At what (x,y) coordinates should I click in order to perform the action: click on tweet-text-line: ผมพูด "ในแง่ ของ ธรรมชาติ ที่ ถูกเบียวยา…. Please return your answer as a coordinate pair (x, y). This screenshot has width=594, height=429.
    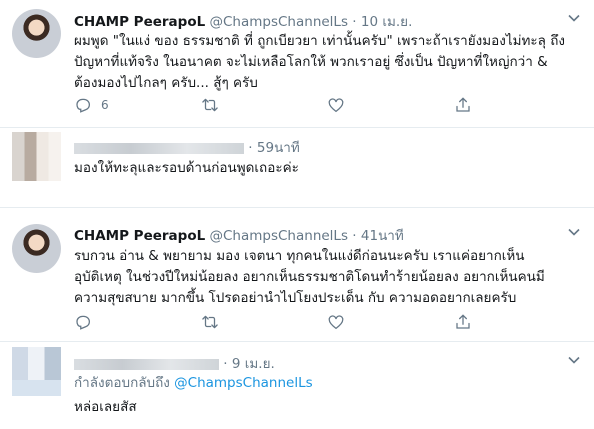
    Looking at the image, I should click on (320, 41).